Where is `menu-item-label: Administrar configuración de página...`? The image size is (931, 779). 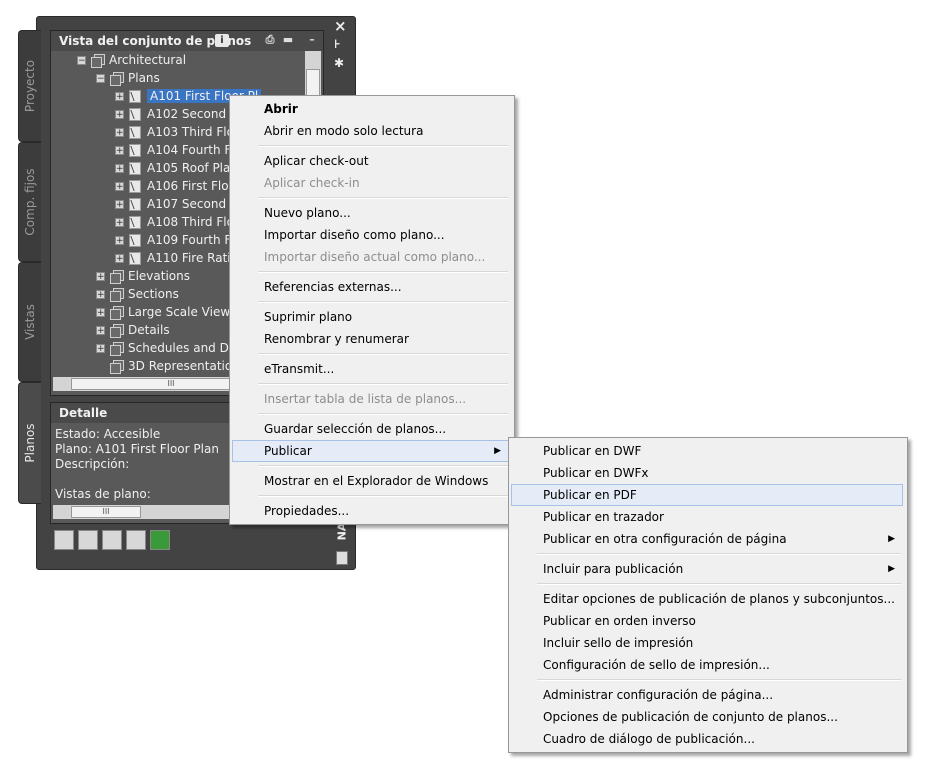
menu-item-label: Administrar configuración de página... is located at coordinates (658, 695).